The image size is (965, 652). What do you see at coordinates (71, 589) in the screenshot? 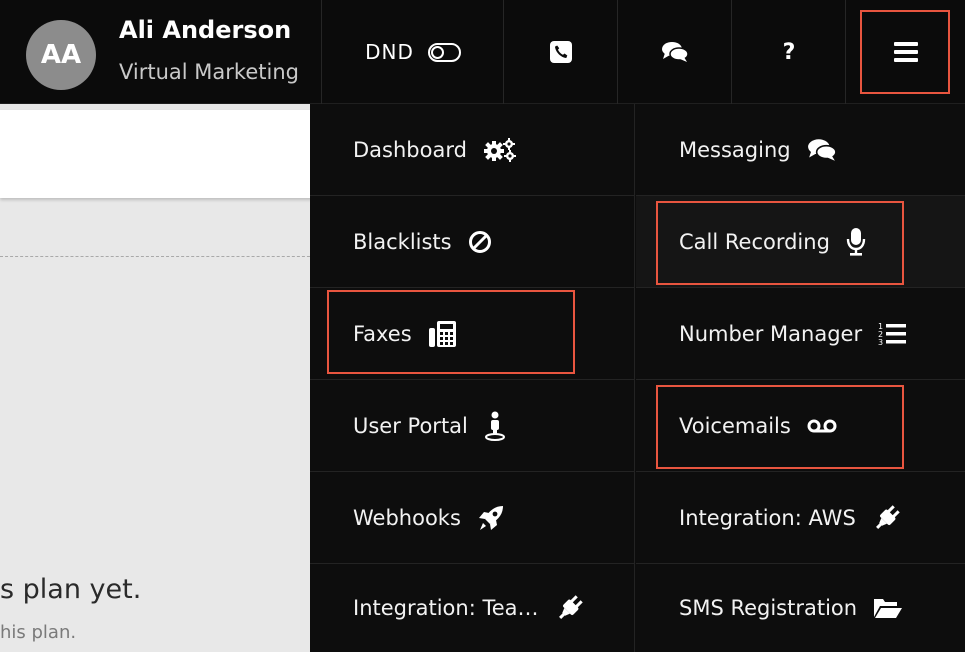
I see `empty-state-title: s plan yet.` at bounding box center [71, 589].